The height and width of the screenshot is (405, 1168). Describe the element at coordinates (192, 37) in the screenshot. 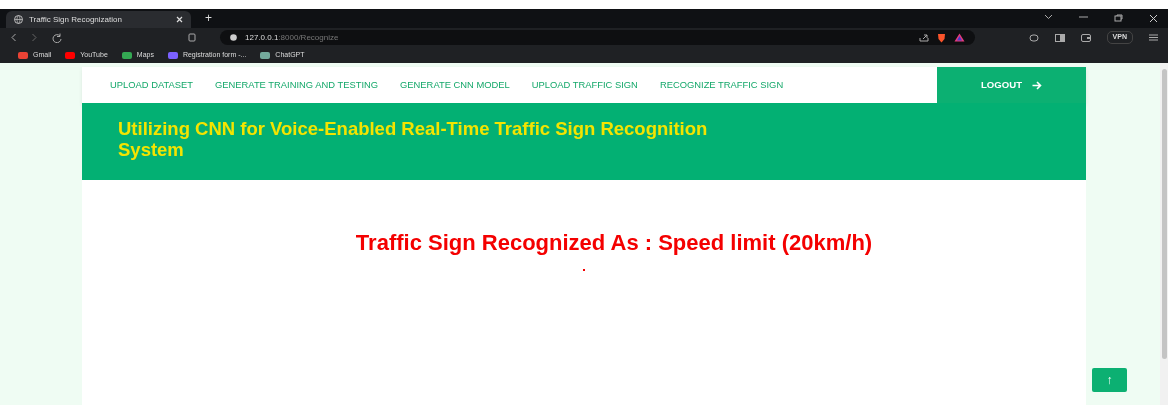

I see `bookmark-icon` at that location.